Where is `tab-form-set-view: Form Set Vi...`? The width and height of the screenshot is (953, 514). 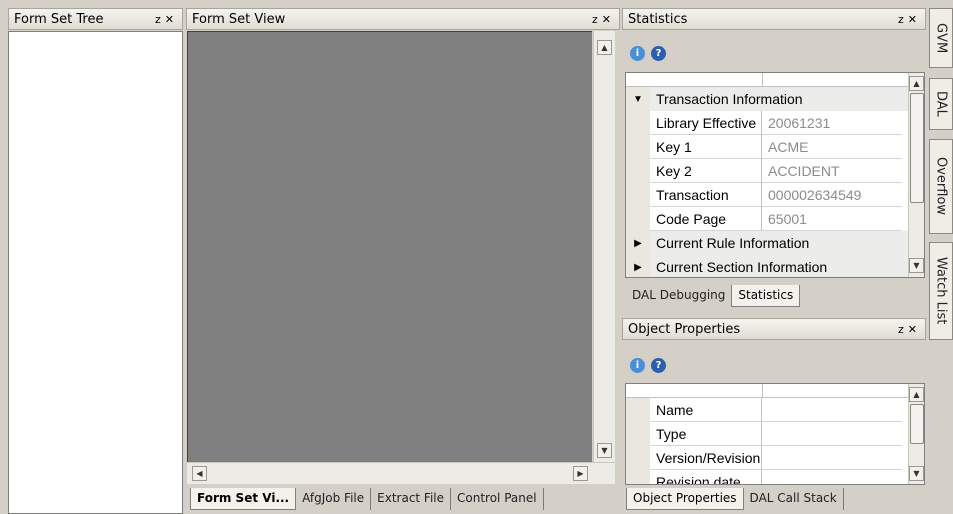
tab-form-set-view: Form Set Vi... is located at coordinates (243, 499).